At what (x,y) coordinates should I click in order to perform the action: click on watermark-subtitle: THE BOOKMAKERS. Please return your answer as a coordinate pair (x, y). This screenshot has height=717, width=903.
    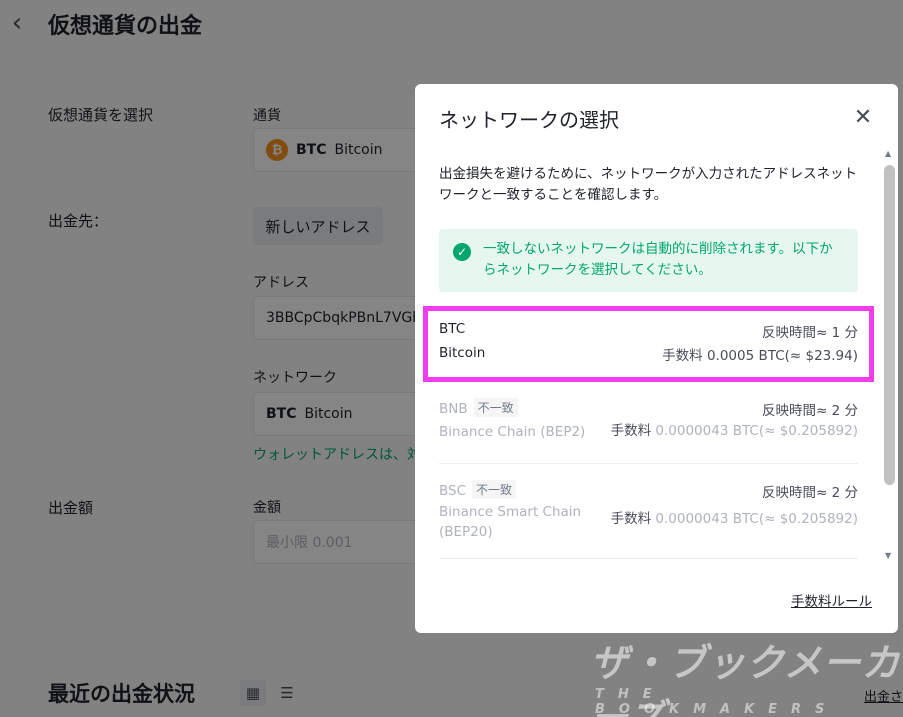
    Looking at the image, I should click on (717, 702).